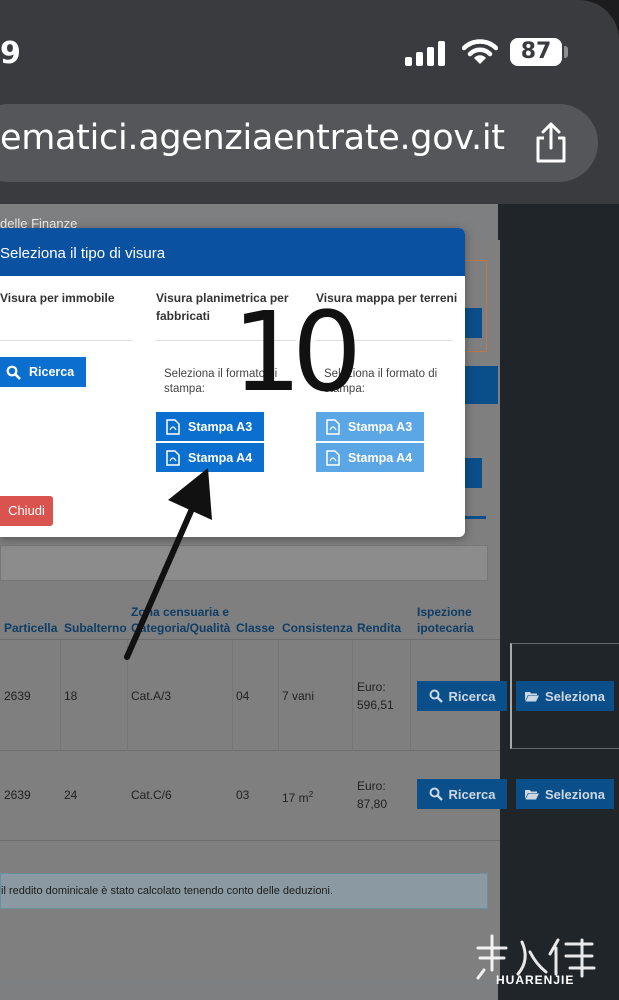 The image size is (619, 1000). Describe the element at coordinates (66, 340) in the screenshot. I see `col1-divider` at that location.